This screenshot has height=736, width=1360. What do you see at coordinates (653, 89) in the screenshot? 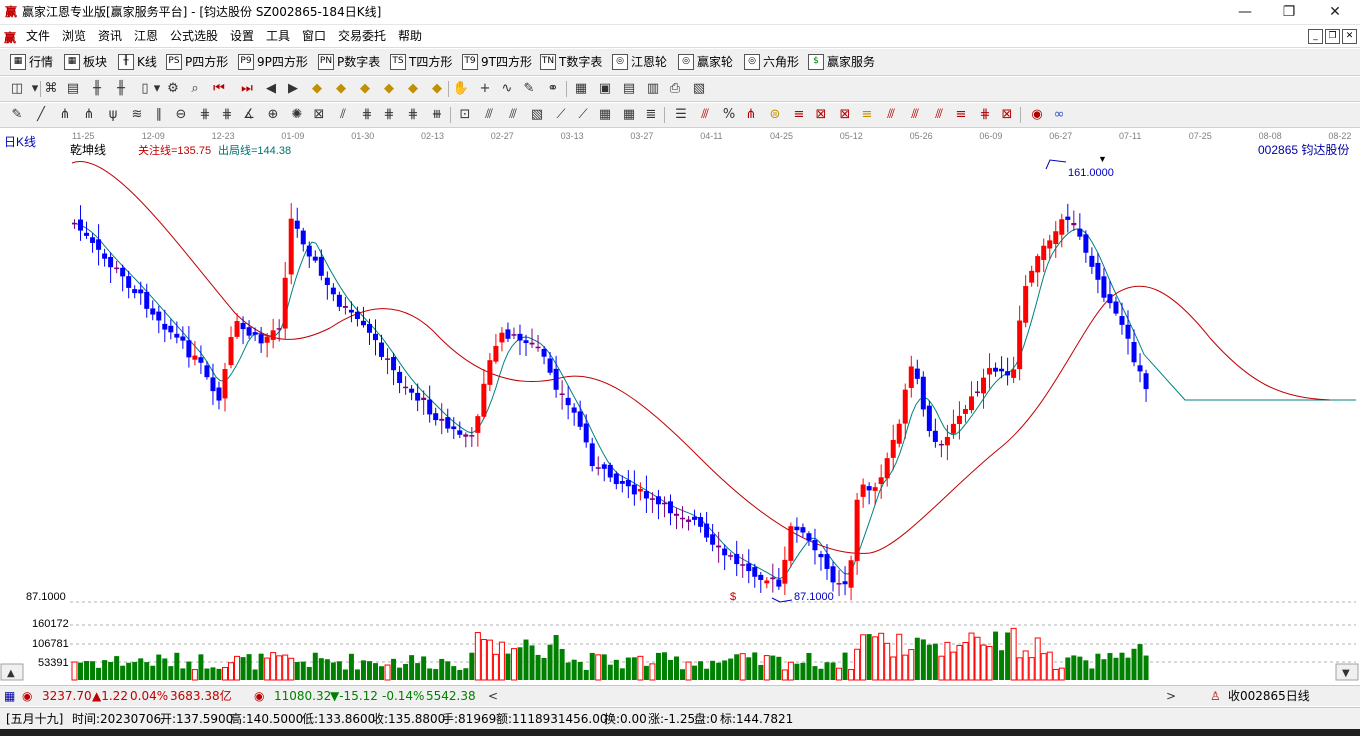
I see `save-icon: ▥` at bounding box center [653, 89].